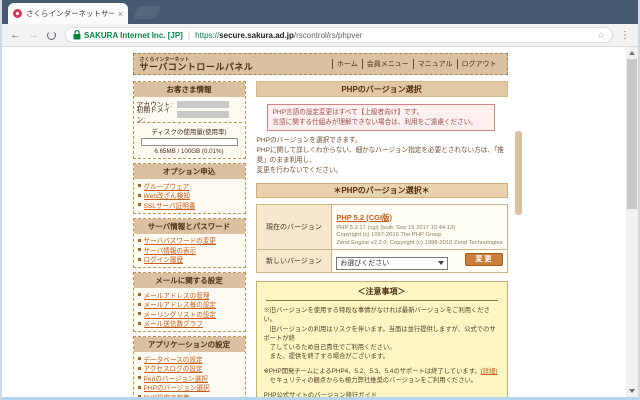 The width and height of the screenshot is (640, 400). I want to click on url-host: secure.sakura.ad.jp, so click(256, 35).